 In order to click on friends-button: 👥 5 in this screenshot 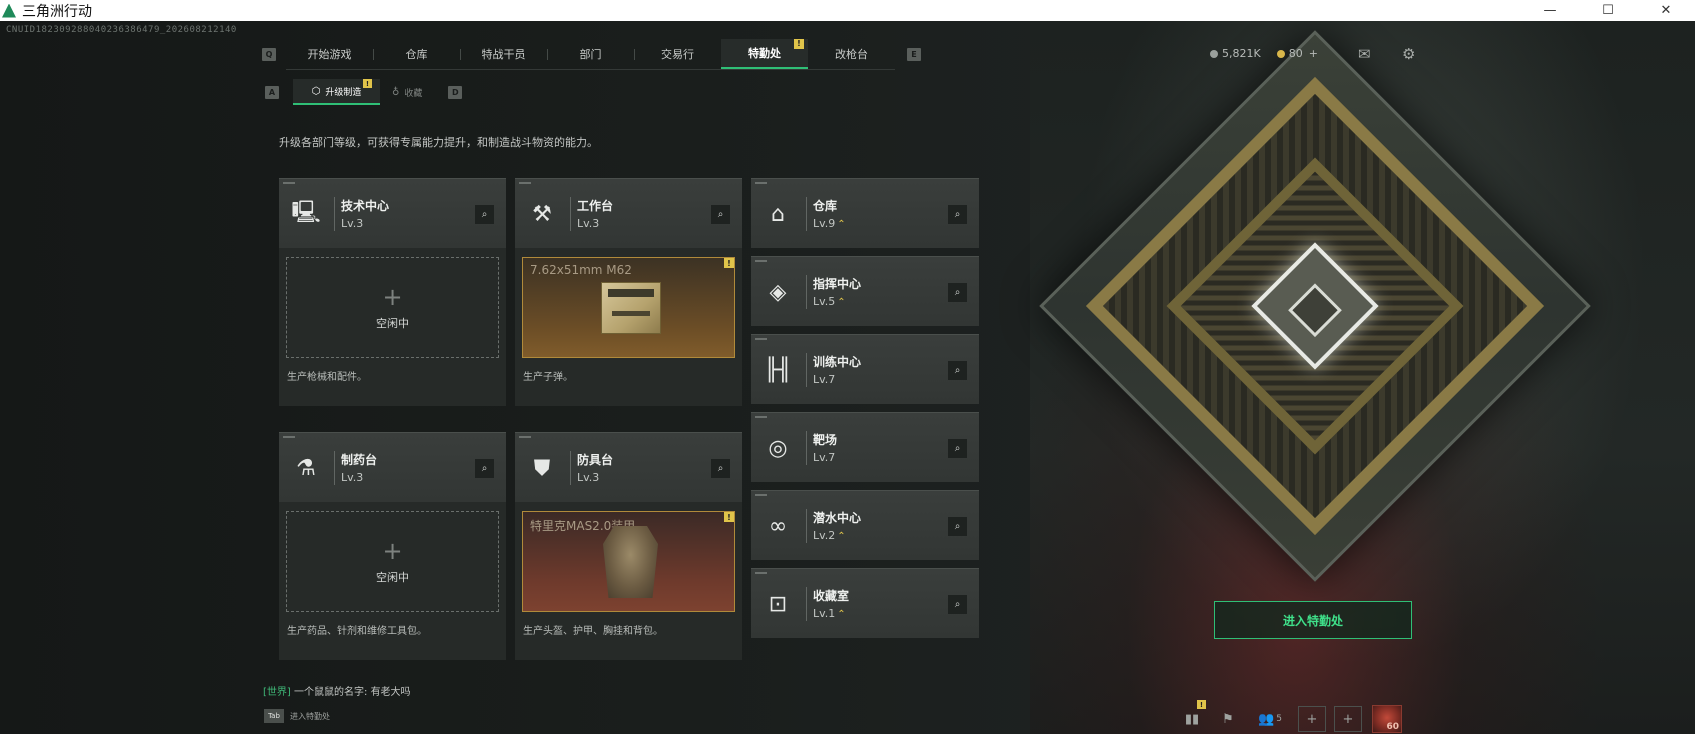, I will do `click(1270, 719)`.